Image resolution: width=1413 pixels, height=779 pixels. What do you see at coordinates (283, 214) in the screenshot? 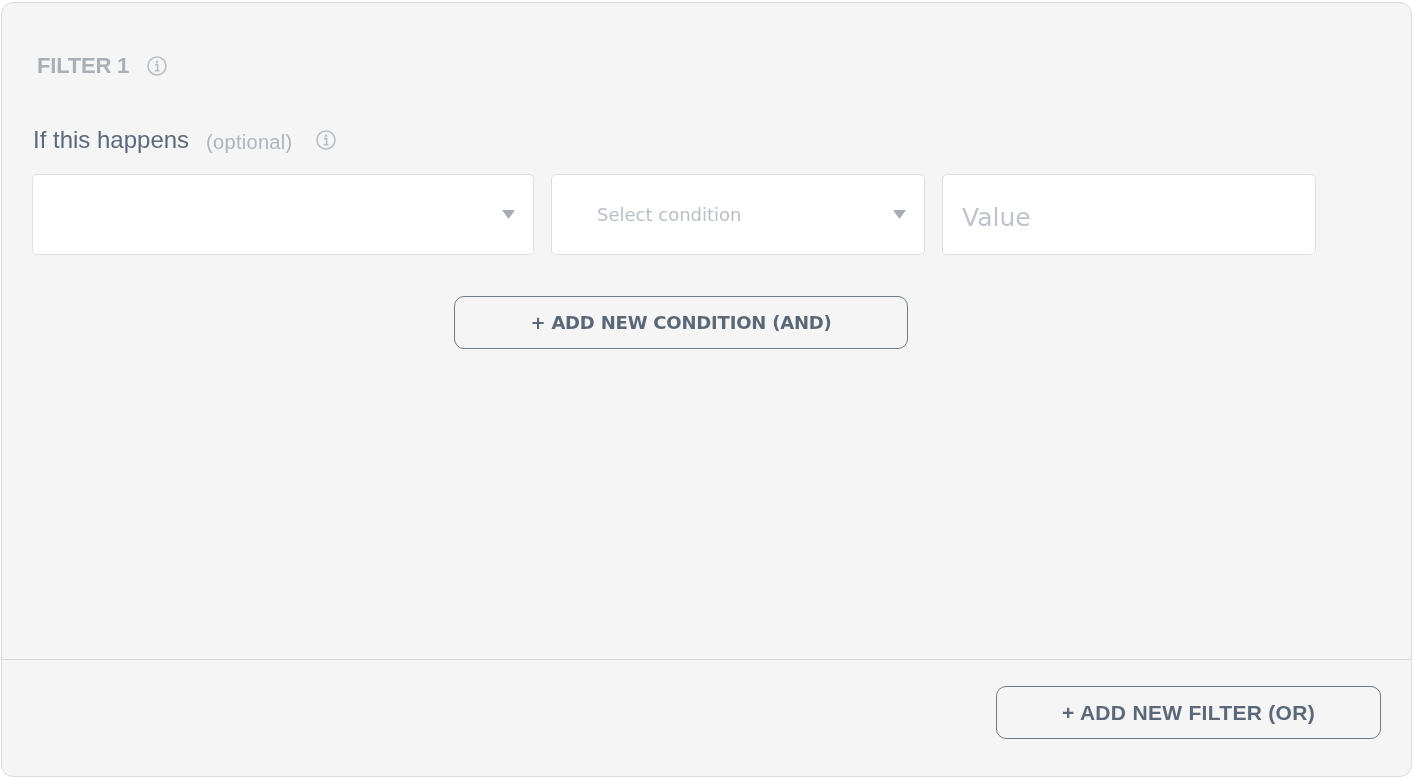
I see `dropdown-field` at bounding box center [283, 214].